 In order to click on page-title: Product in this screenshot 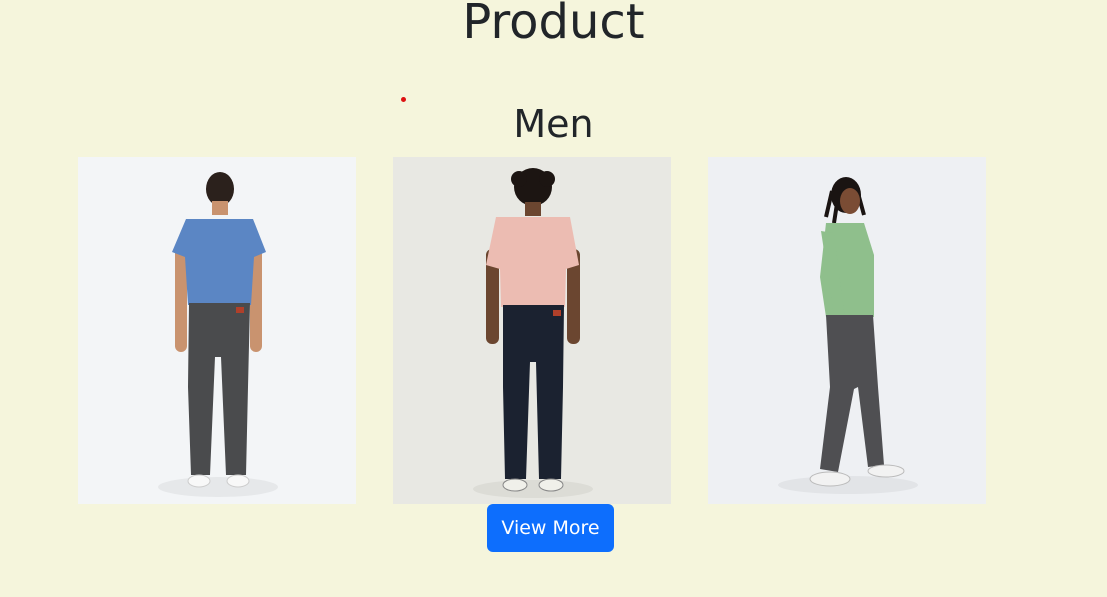, I will do `click(553, 25)`.